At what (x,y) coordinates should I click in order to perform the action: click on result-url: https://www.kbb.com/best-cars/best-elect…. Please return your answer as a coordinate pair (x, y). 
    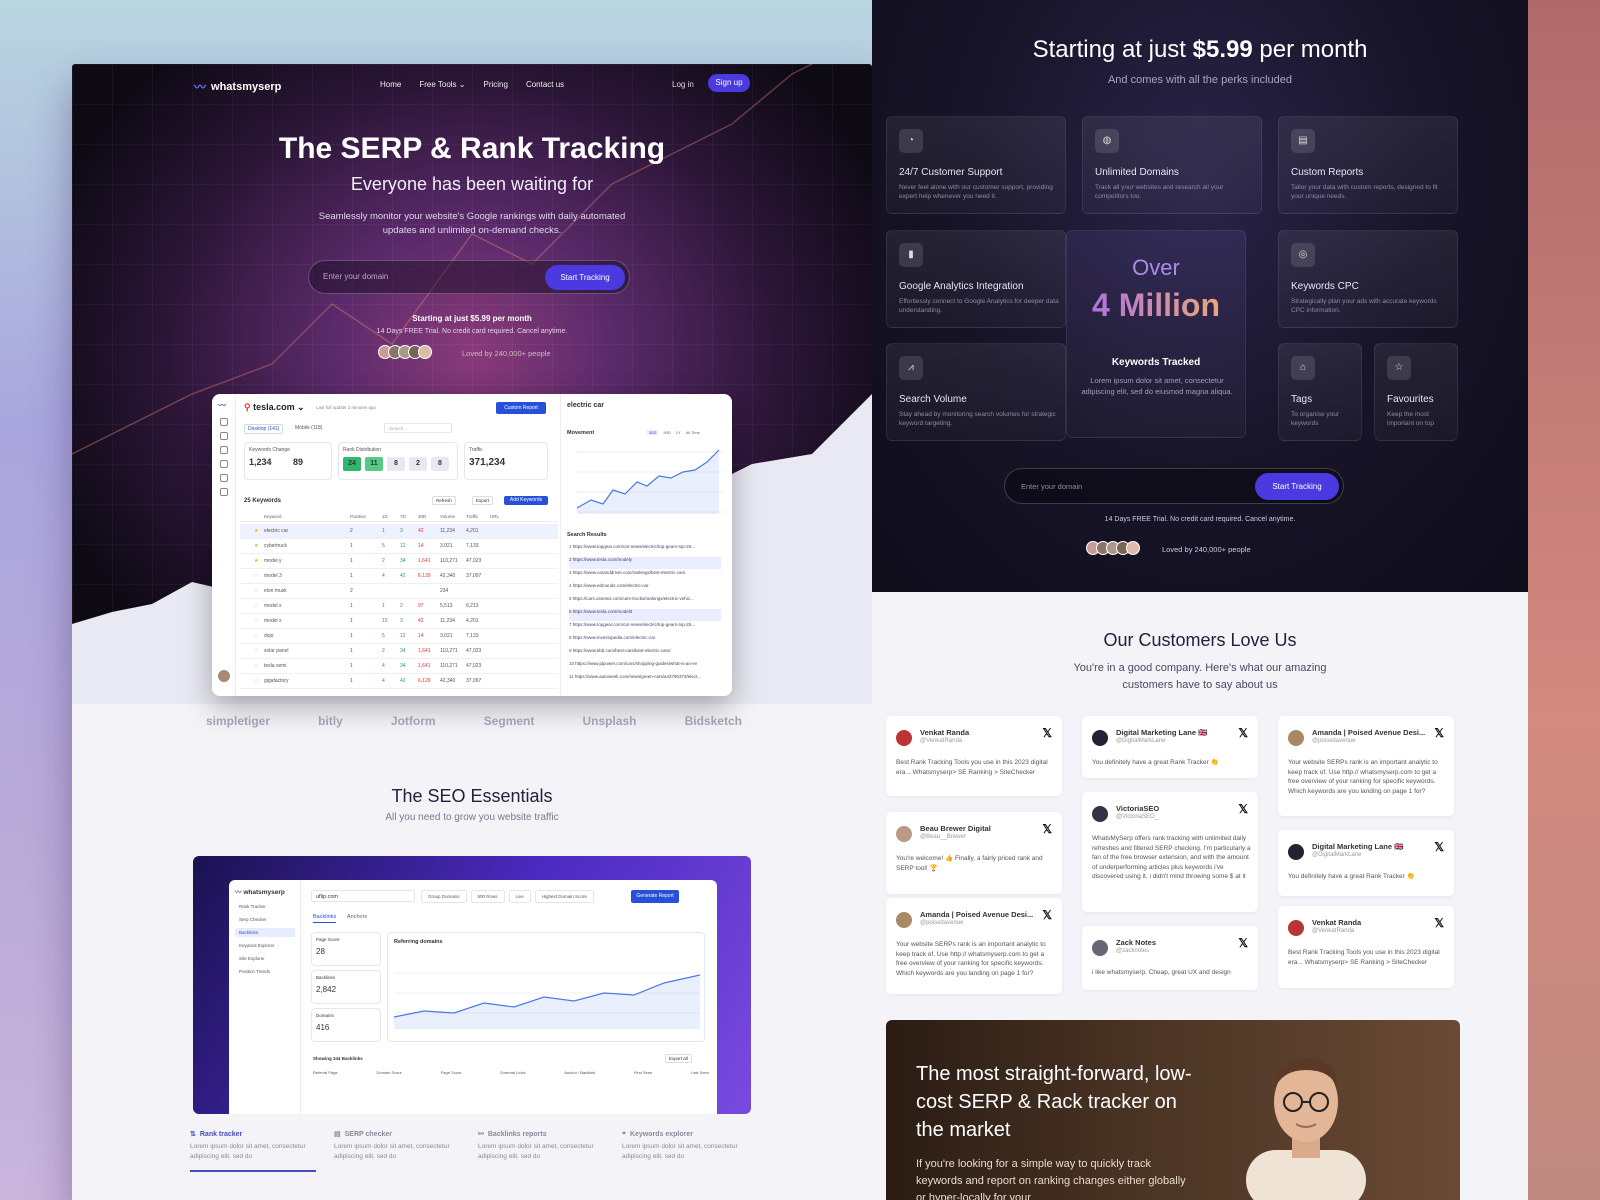
    Looking at the image, I should click on (622, 650).